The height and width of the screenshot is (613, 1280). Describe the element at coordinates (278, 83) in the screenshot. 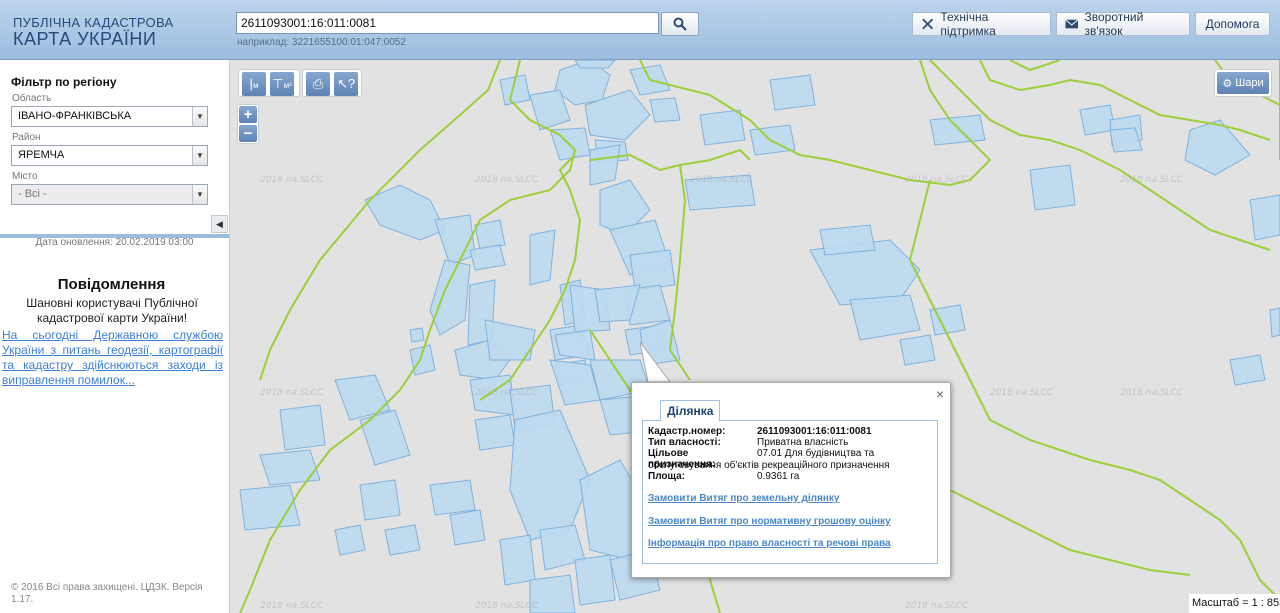

I see `area-icon: ⊤` at that location.